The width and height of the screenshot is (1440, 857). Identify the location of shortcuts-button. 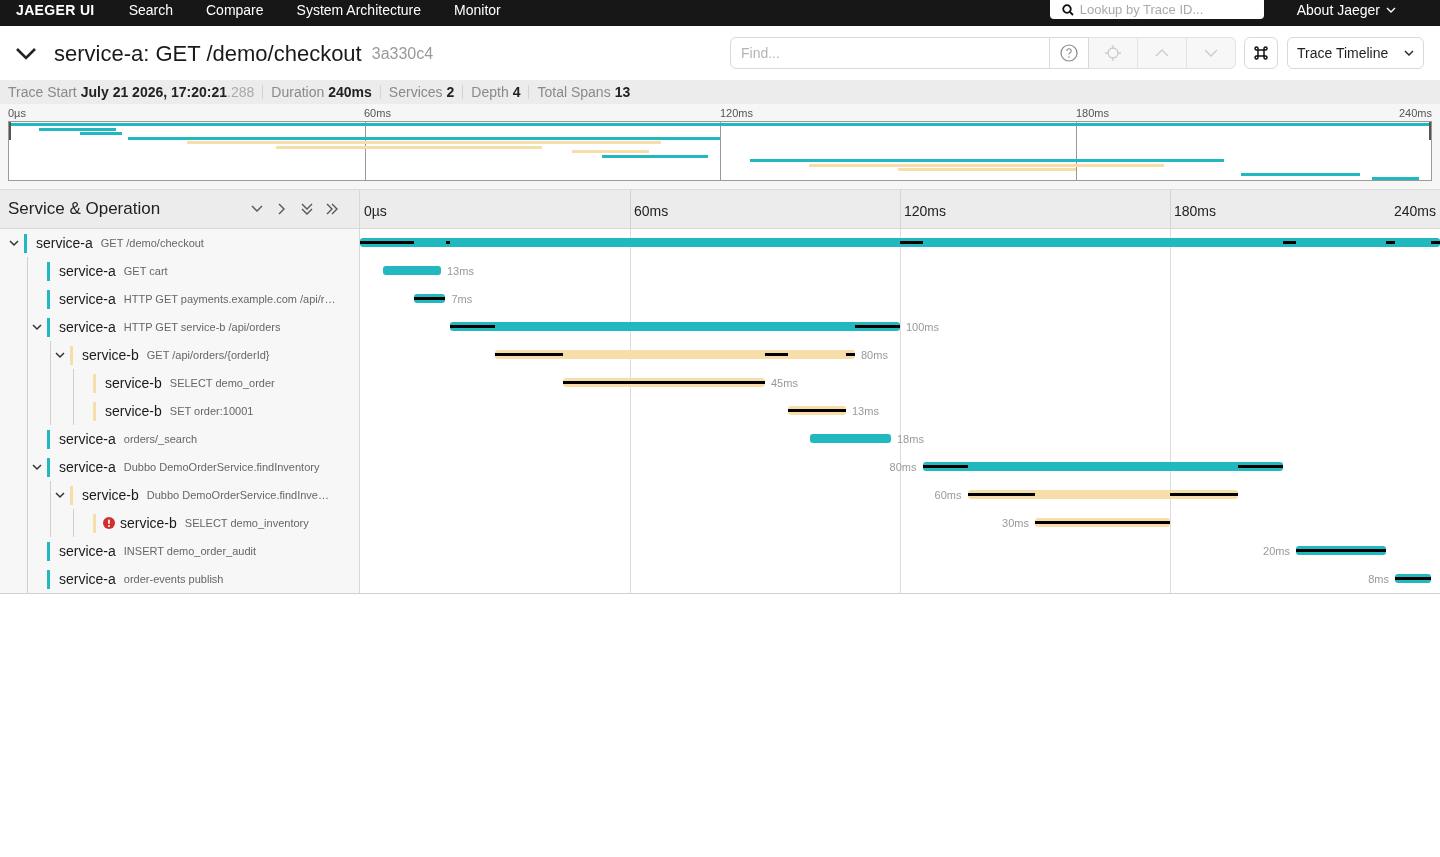
(1261, 53).